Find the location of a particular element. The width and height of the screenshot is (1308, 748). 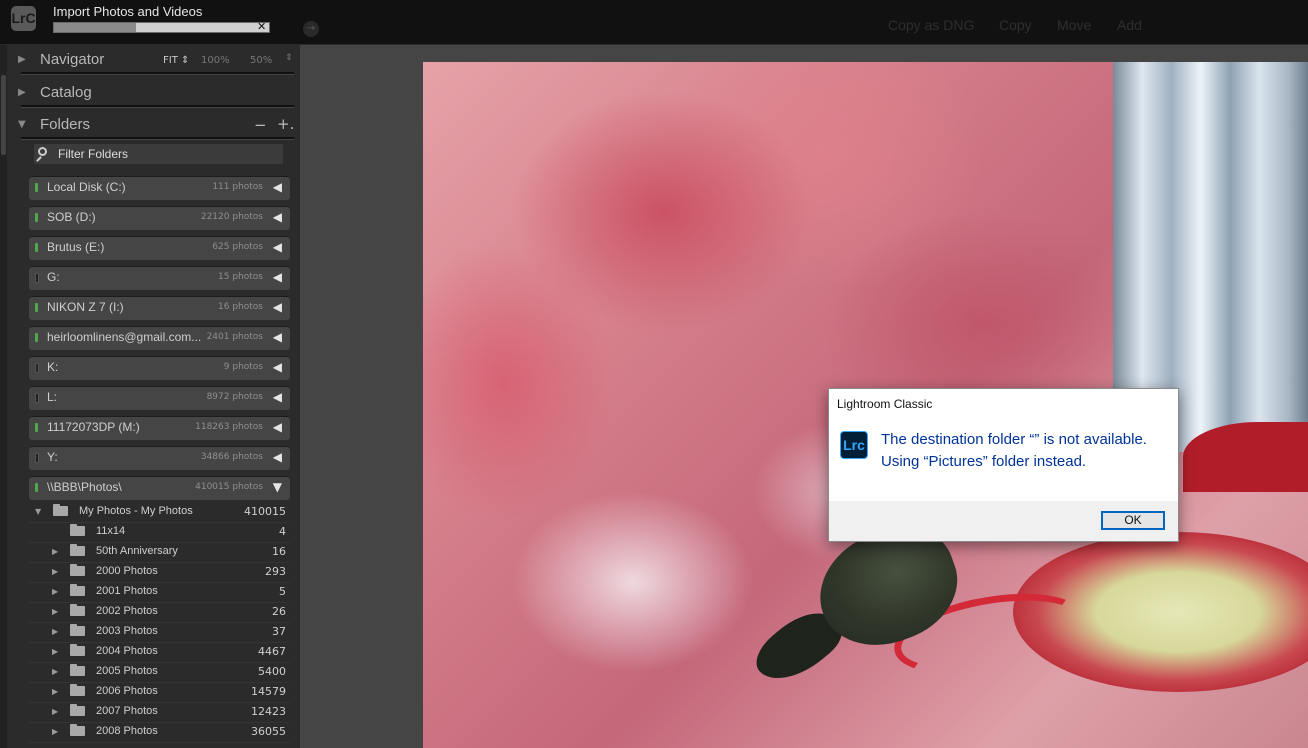

panel-divider is located at coordinates (157, 138).